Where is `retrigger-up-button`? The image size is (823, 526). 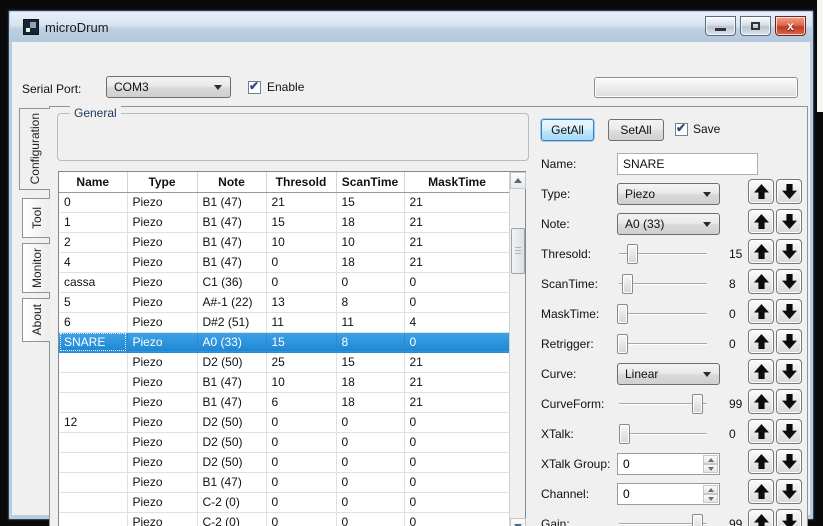 retrigger-up-button is located at coordinates (761, 341).